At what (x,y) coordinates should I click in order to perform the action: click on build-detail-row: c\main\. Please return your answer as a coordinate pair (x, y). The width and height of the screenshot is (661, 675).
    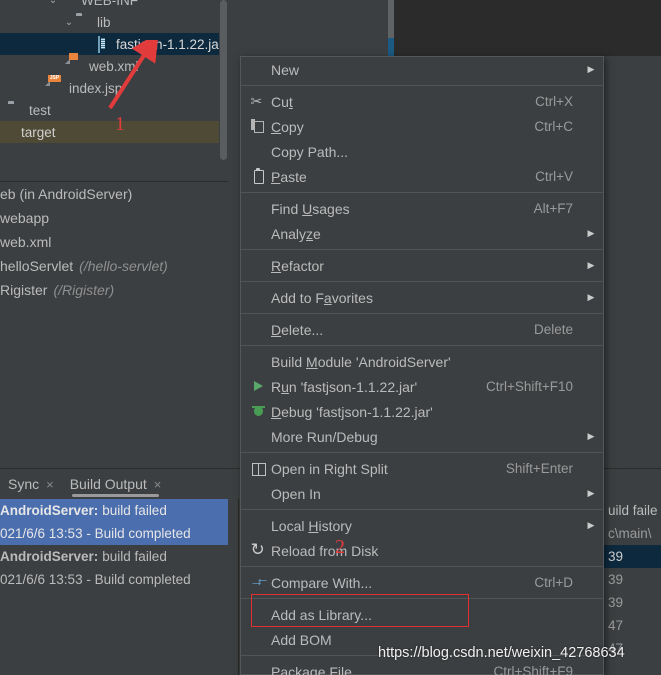
    Looking at the image, I should click on (632, 533).